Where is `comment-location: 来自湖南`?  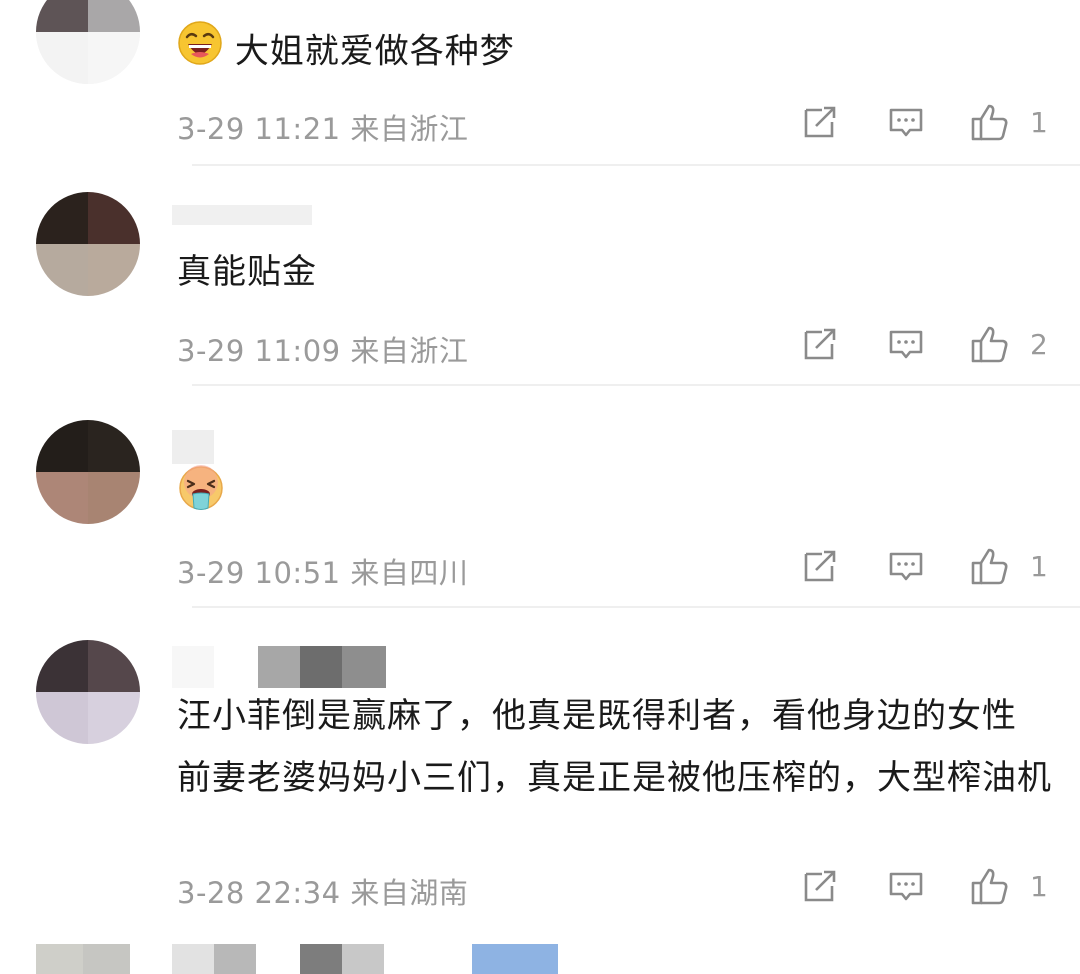 comment-location: 来自湖南 is located at coordinates (409, 893).